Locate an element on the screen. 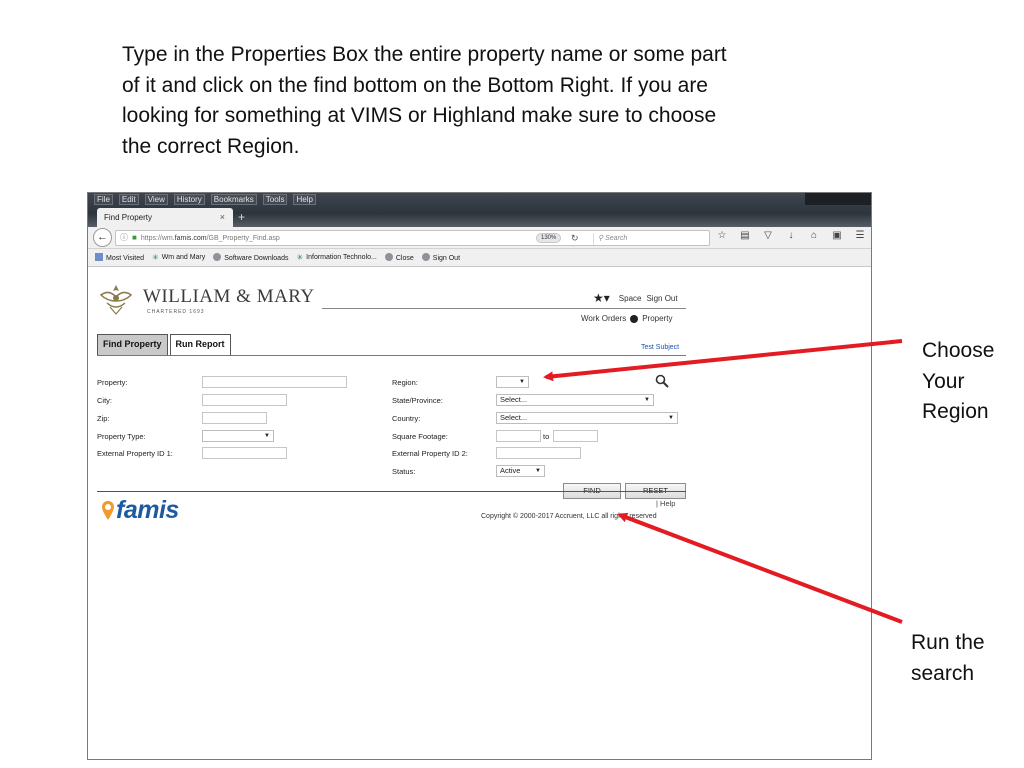 The image size is (1024, 768). bookmark-sign-out: Sign Out is located at coordinates (441, 257).